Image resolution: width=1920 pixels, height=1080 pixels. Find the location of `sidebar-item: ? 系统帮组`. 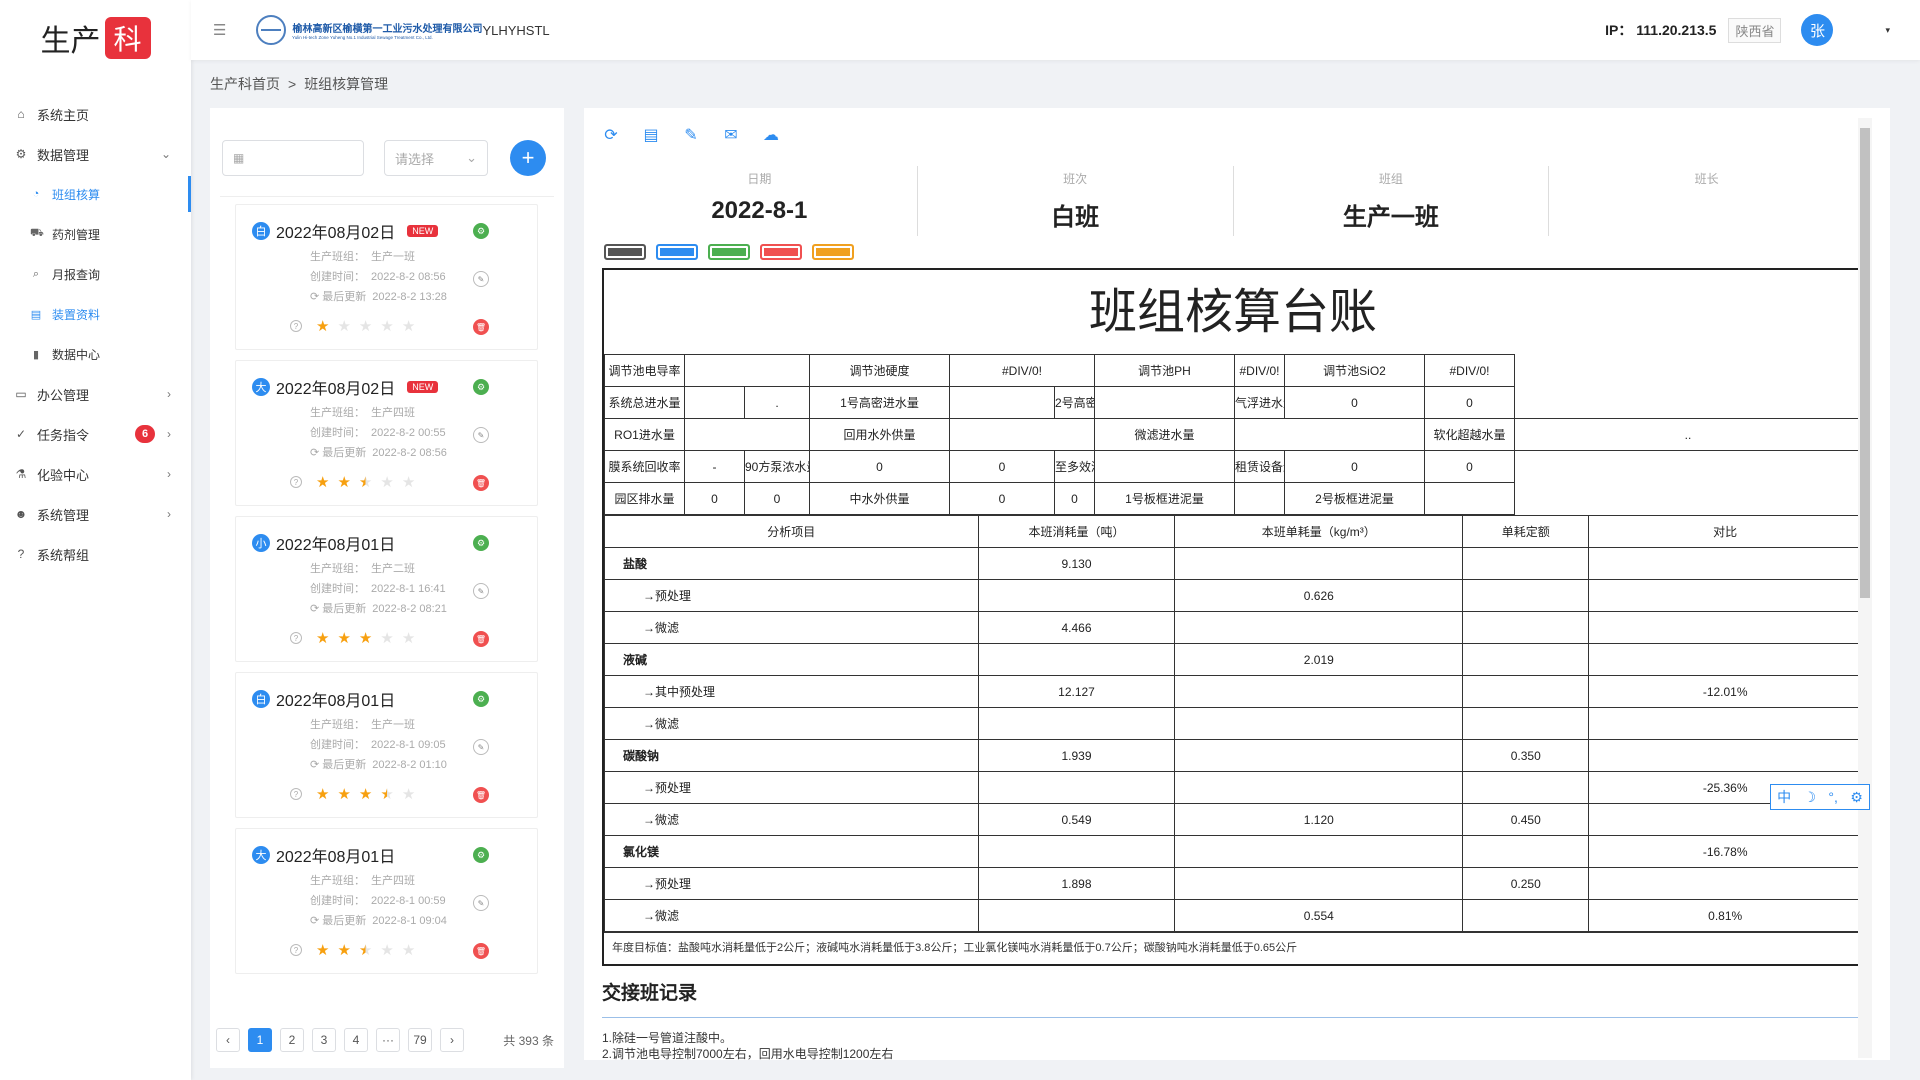

sidebar-item: ? 系统帮组 is located at coordinates (95, 554).